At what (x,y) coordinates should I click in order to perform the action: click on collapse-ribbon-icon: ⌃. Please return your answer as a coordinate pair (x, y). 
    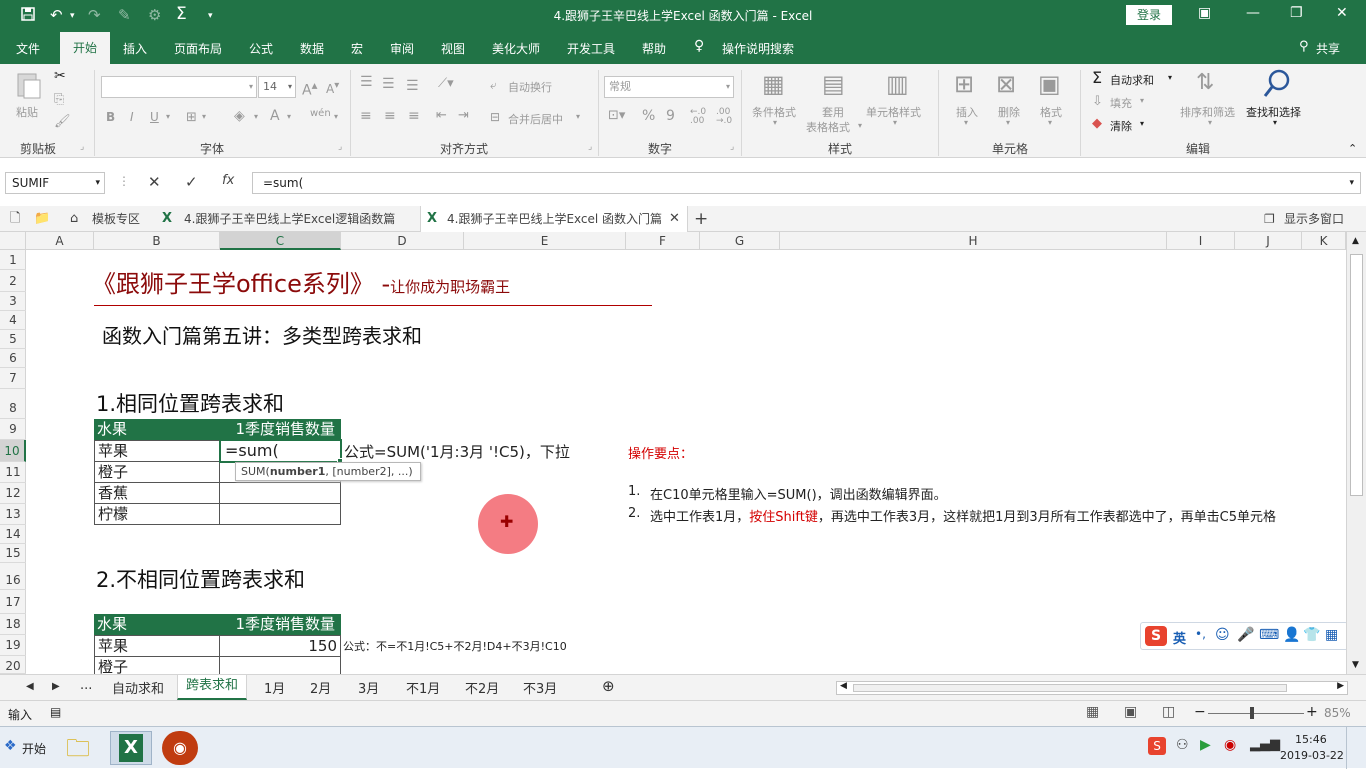
    Looking at the image, I should click on (1352, 148).